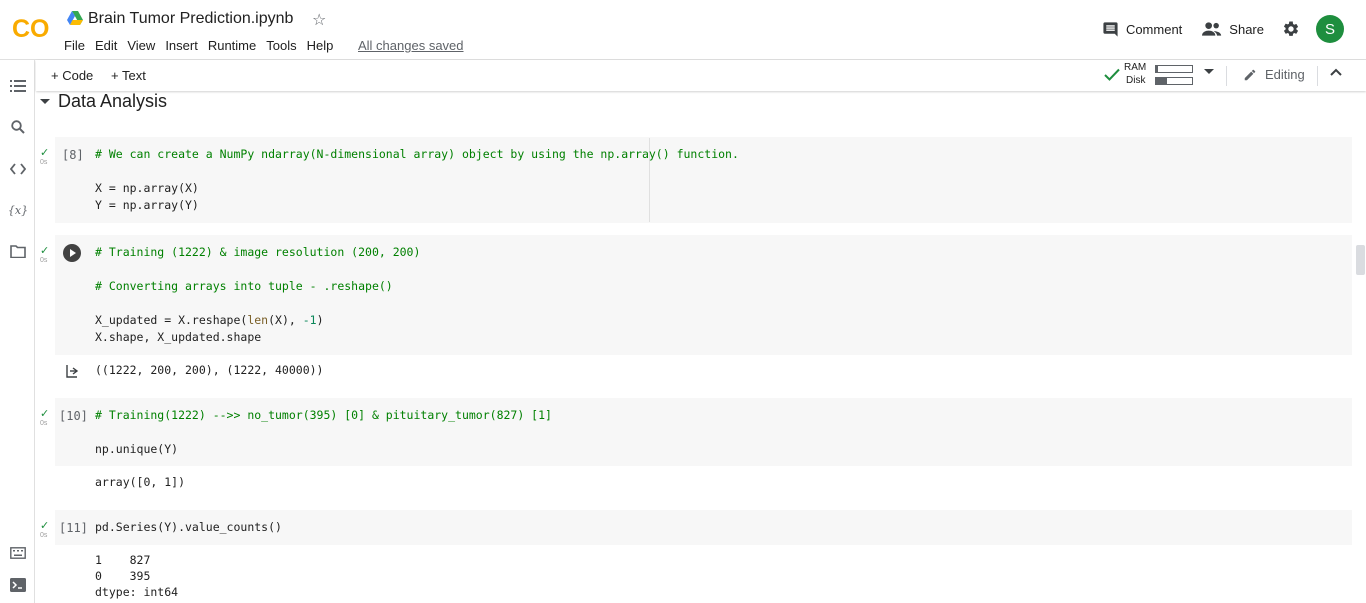 The image size is (1366, 603). What do you see at coordinates (74, 45) in the screenshot?
I see `menu-file: File` at bounding box center [74, 45].